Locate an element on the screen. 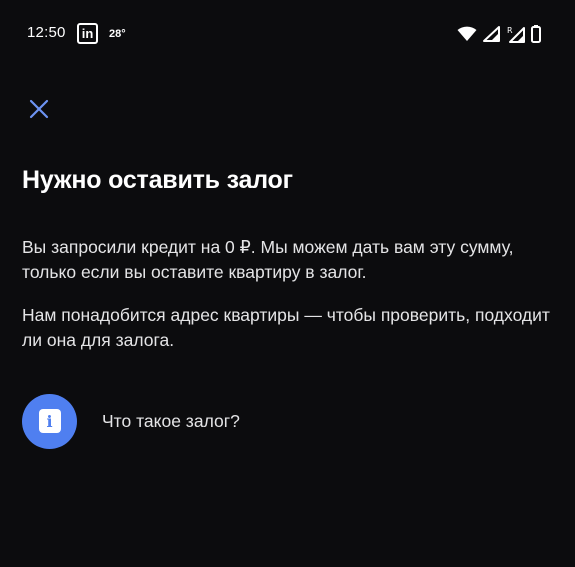  page-title: Нужно оставить залог is located at coordinates (157, 180).